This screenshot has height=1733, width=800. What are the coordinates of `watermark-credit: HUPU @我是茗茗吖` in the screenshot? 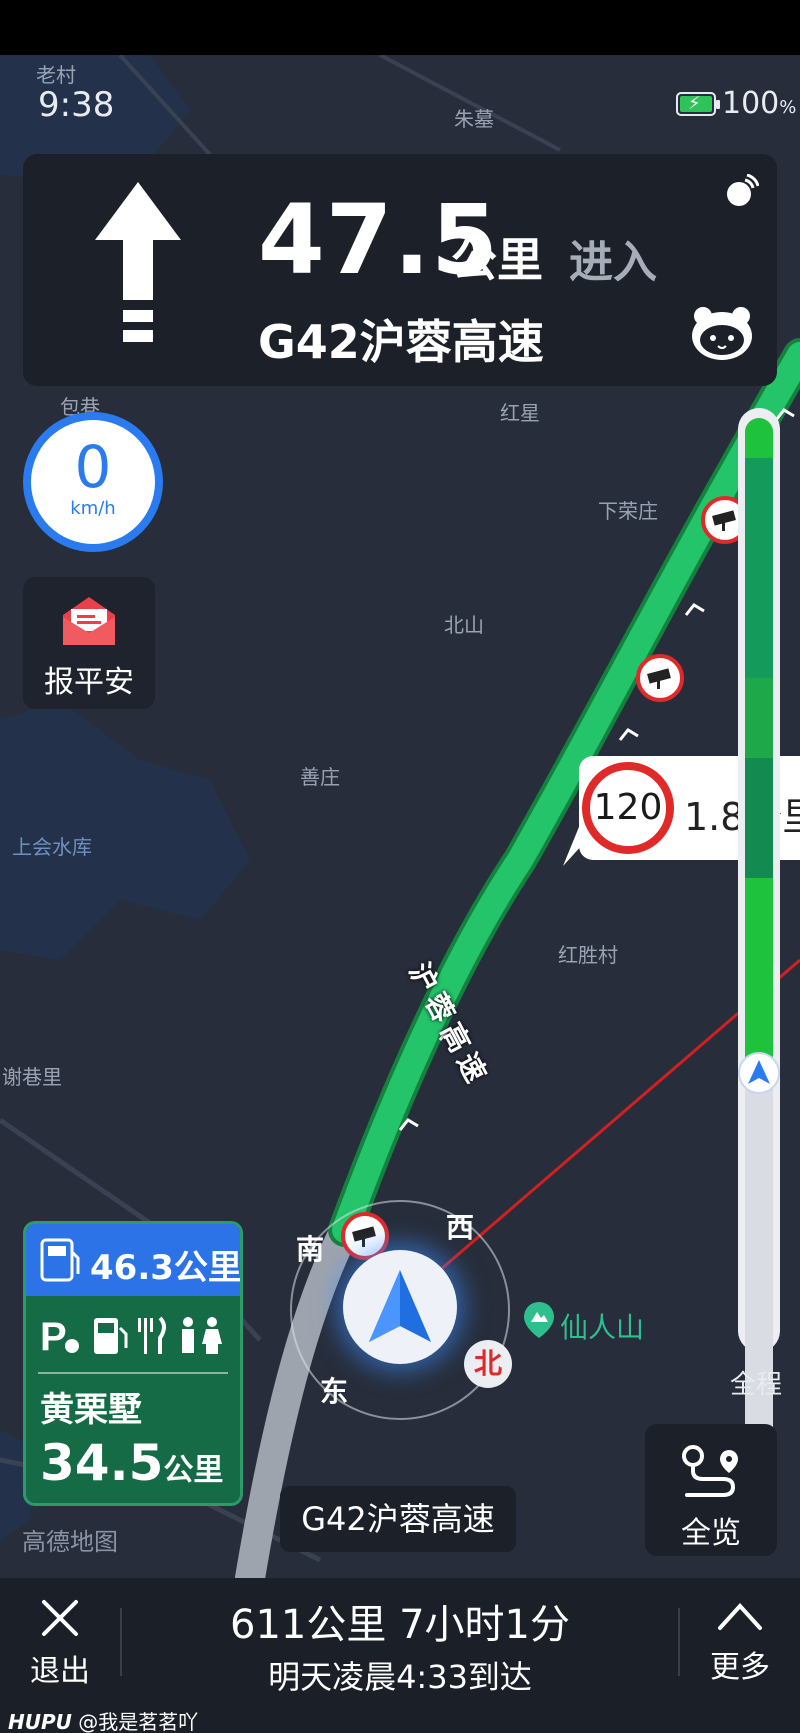 It's located at (103, 1721).